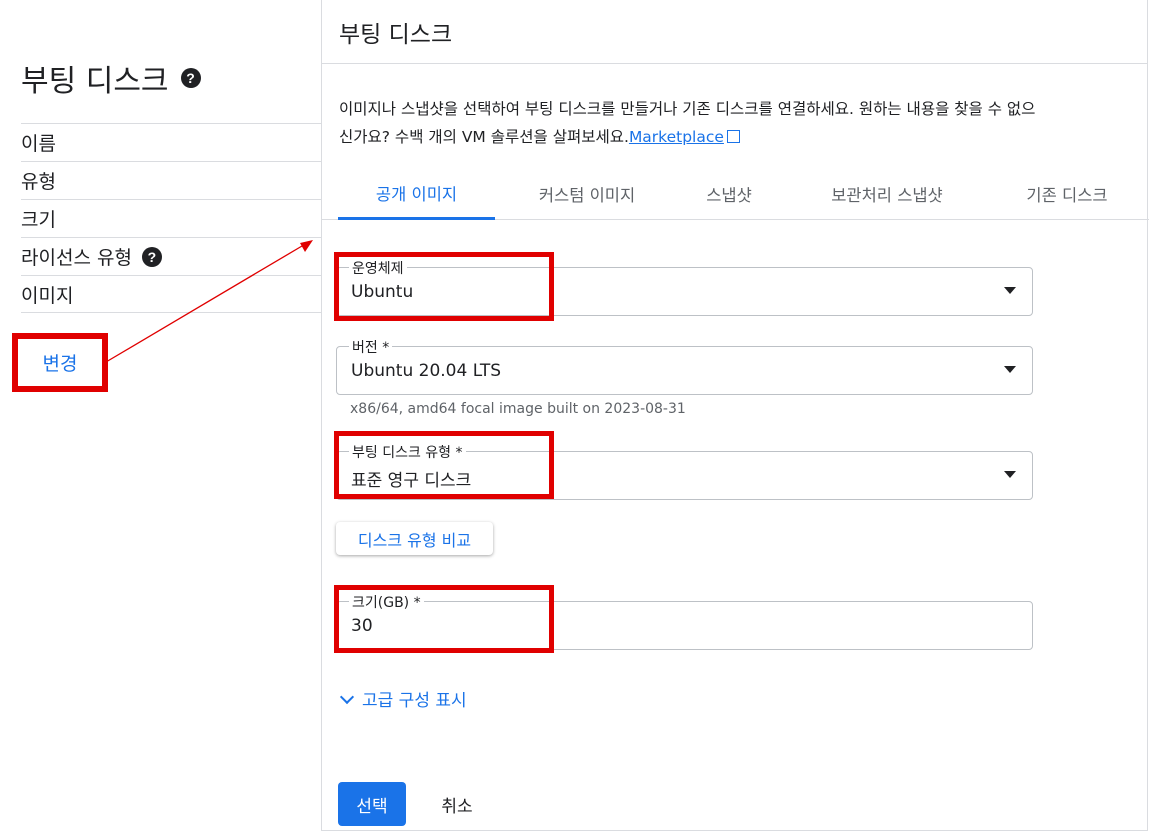 Image resolution: width=1149 pixels, height=832 pixels. I want to click on image-source-tabs: 공개 이미지 커스텀 이미지 스냅샷 보관처리 스냅샷 기존 디스크, so click(735, 194).